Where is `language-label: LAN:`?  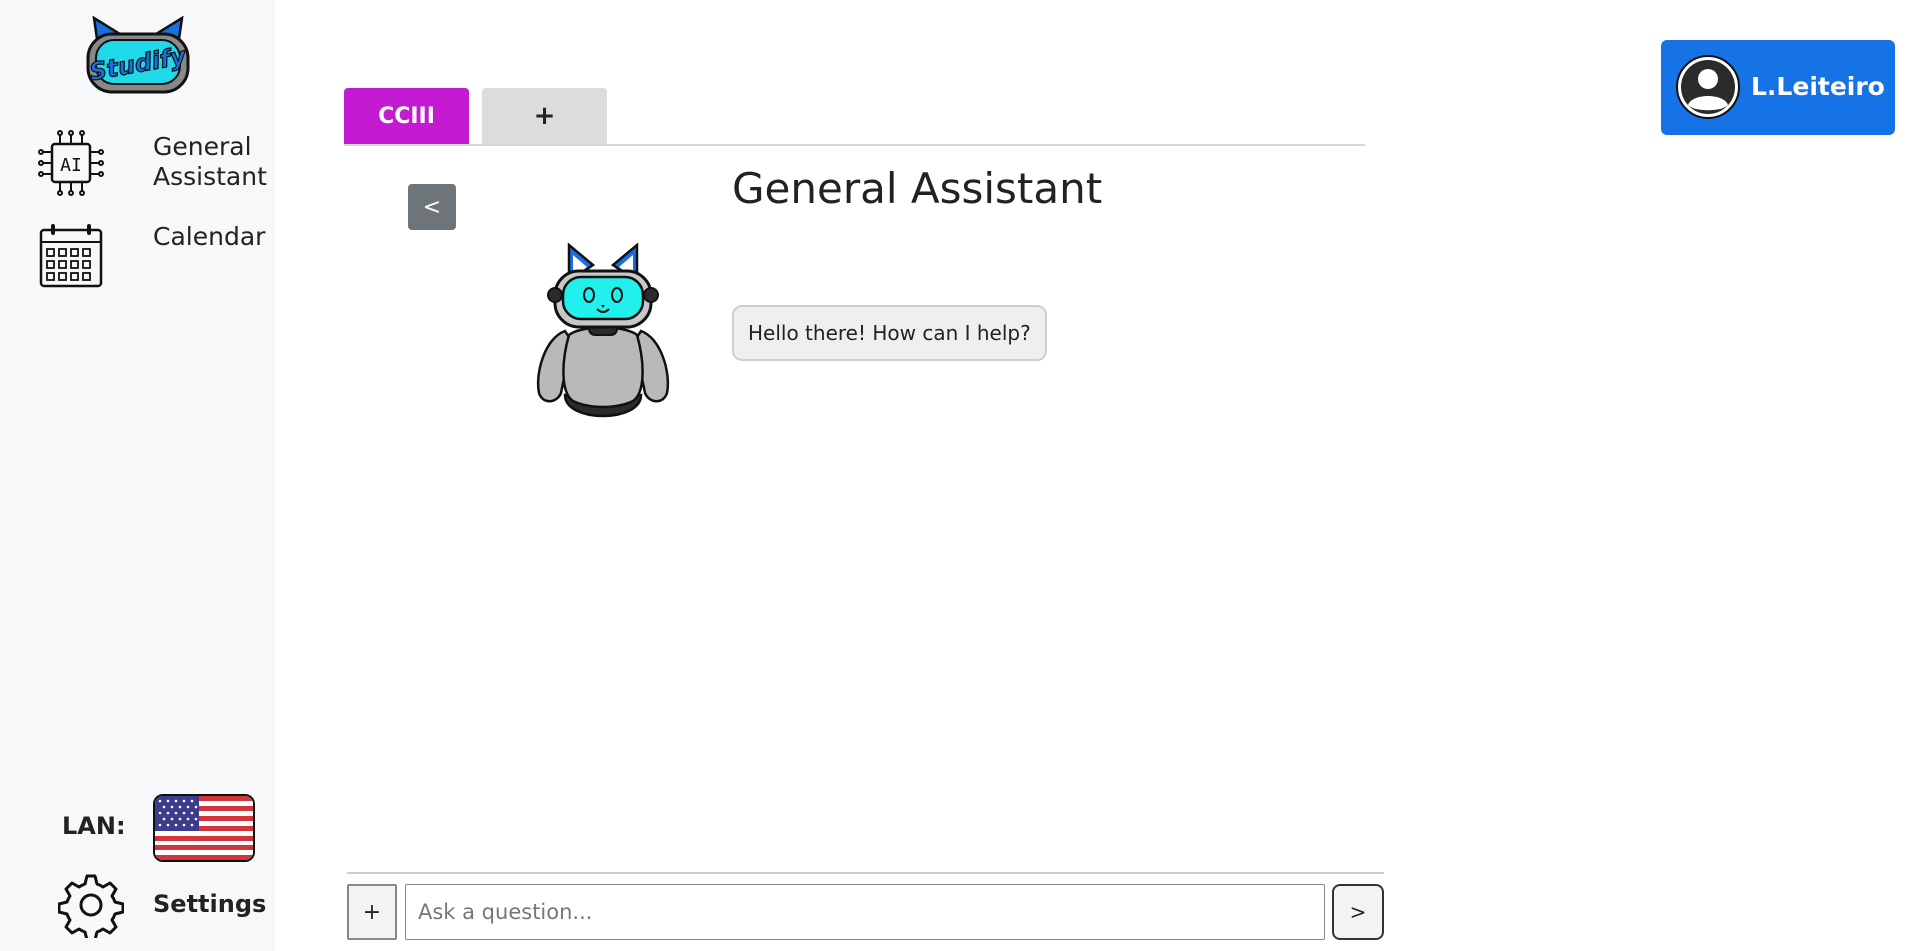 language-label: LAN: is located at coordinates (94, 826).